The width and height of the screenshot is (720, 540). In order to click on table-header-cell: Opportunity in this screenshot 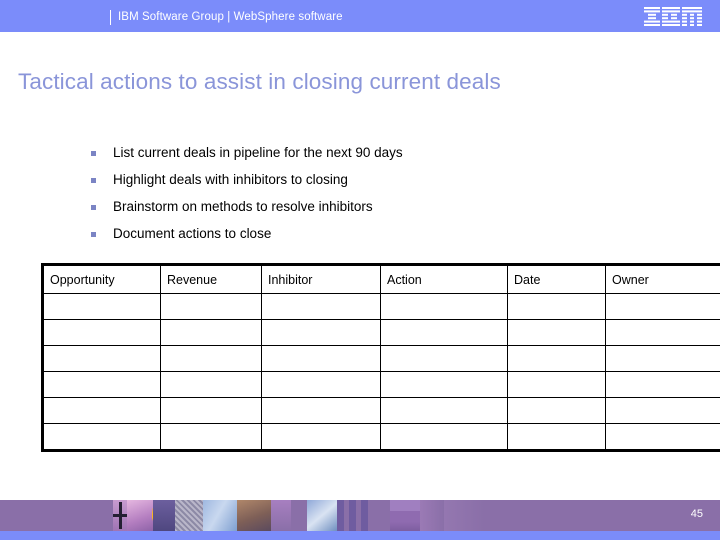, I will do `click(101, 279)`.